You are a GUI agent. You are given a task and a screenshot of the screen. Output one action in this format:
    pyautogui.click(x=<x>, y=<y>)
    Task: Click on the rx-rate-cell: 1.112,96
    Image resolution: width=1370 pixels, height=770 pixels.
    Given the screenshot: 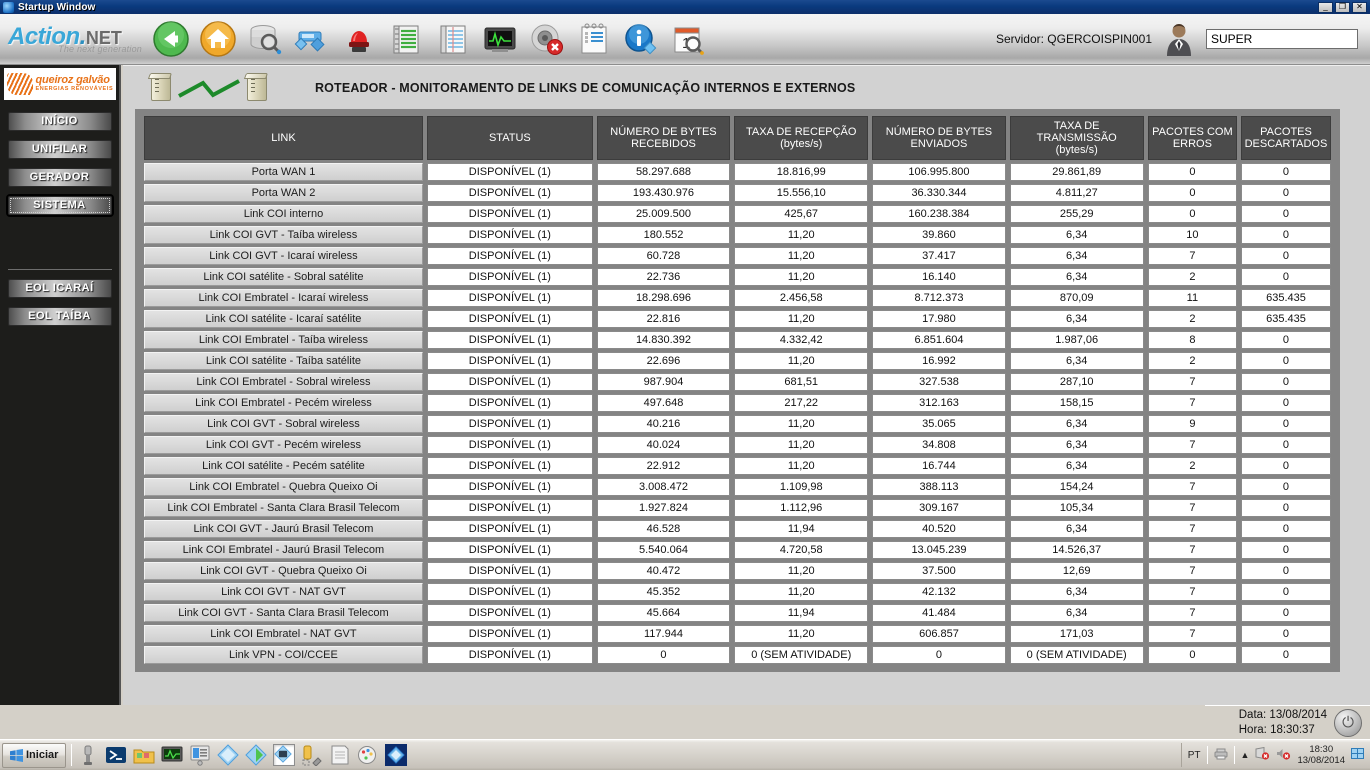 What is the action you would take?
    pyautogui.click(x=801, y=508)
    